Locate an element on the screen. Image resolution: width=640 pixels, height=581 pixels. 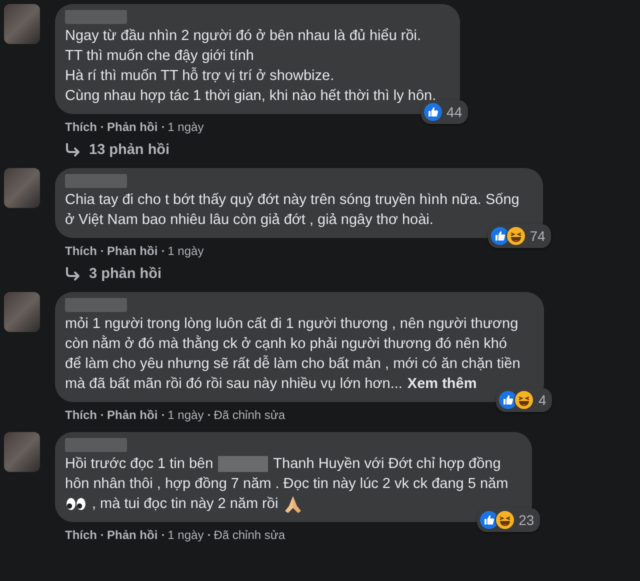
comment-text: TT thì muốn che đậy giới tính is located at coordinates (159, 56).